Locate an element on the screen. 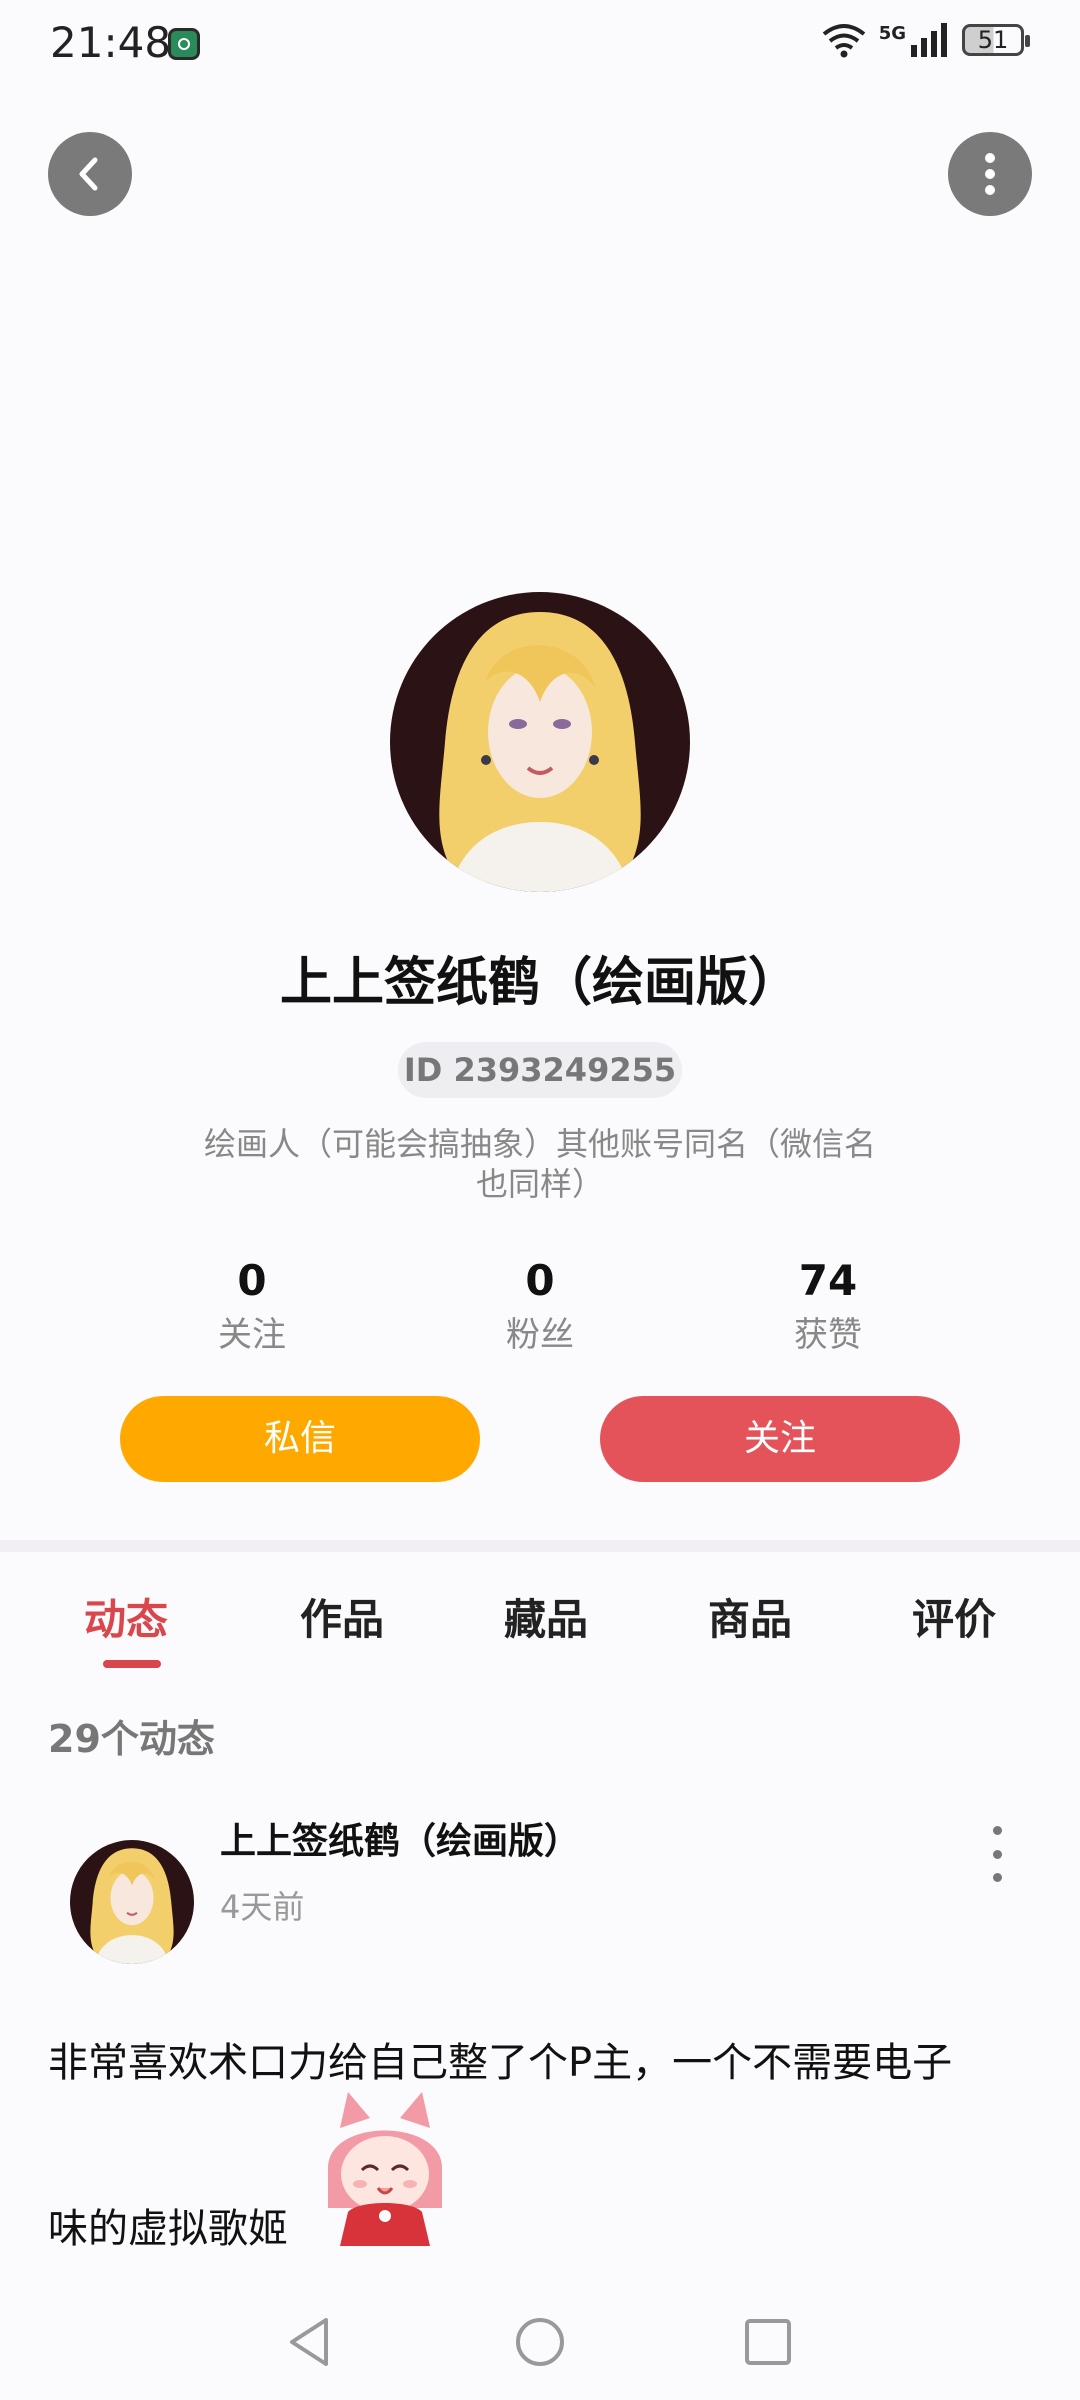  battery-icon: 51 is located at coordinates (996, 40).